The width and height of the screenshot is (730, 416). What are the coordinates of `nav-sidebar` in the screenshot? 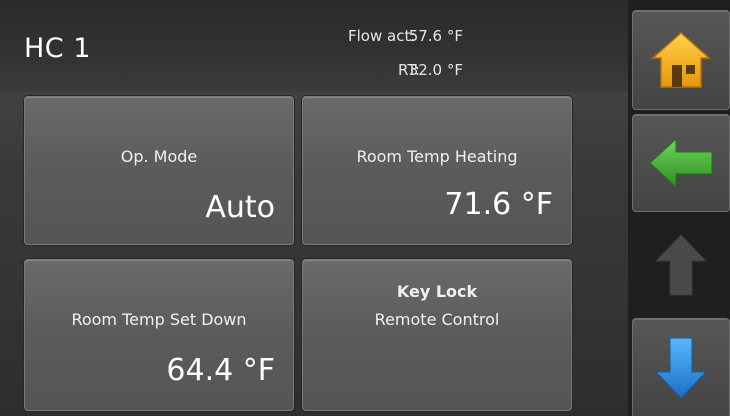 It's located at (679, 208).